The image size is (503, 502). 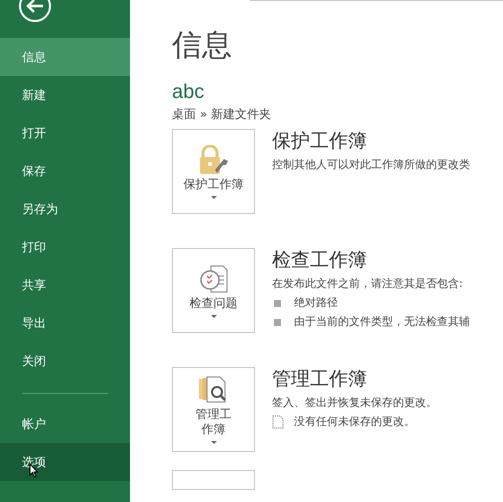 What do you see at coordinates (368, 284) in the screenshot?
I see `section-description: 在发布此文件之前，请注意其是否包含:` at bounding box center [368, 284].